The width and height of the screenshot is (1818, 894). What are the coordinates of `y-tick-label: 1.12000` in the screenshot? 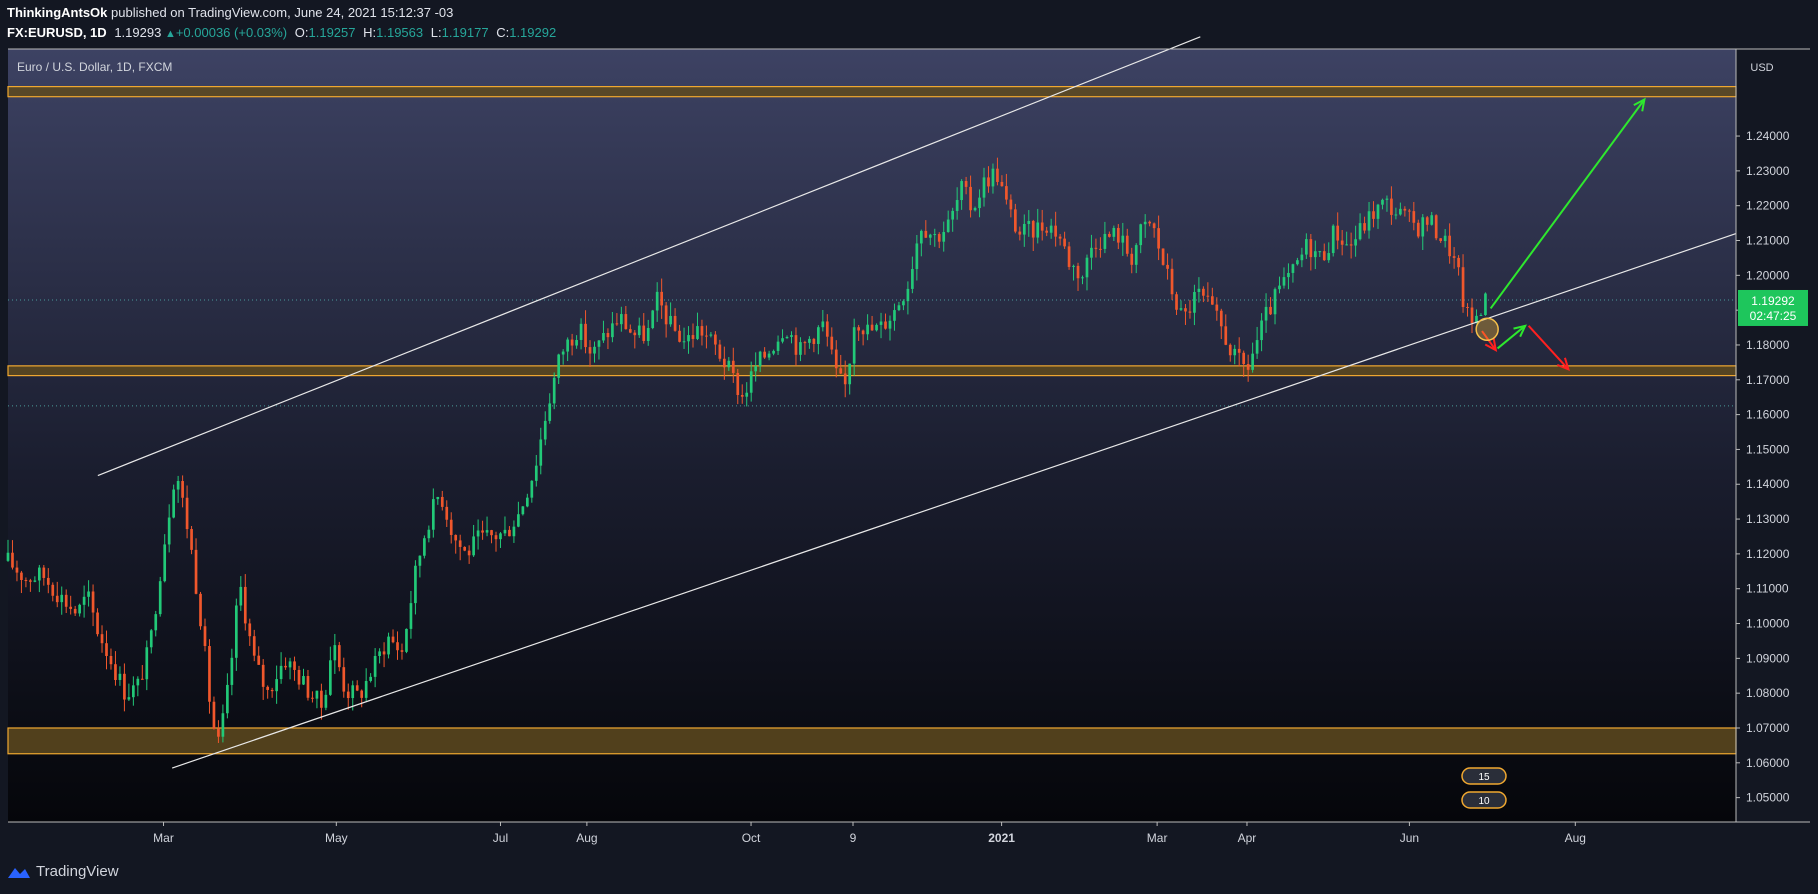 It's located at (1768, 554).